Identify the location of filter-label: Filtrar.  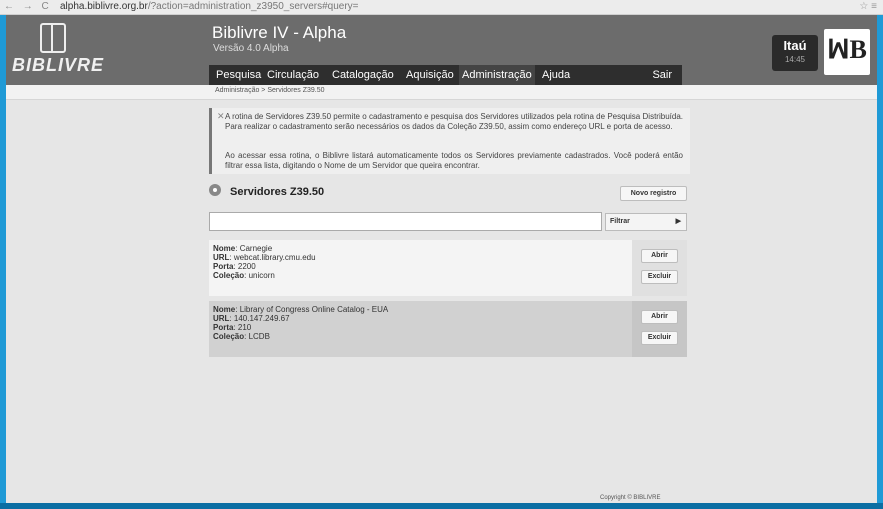
(620, 221).